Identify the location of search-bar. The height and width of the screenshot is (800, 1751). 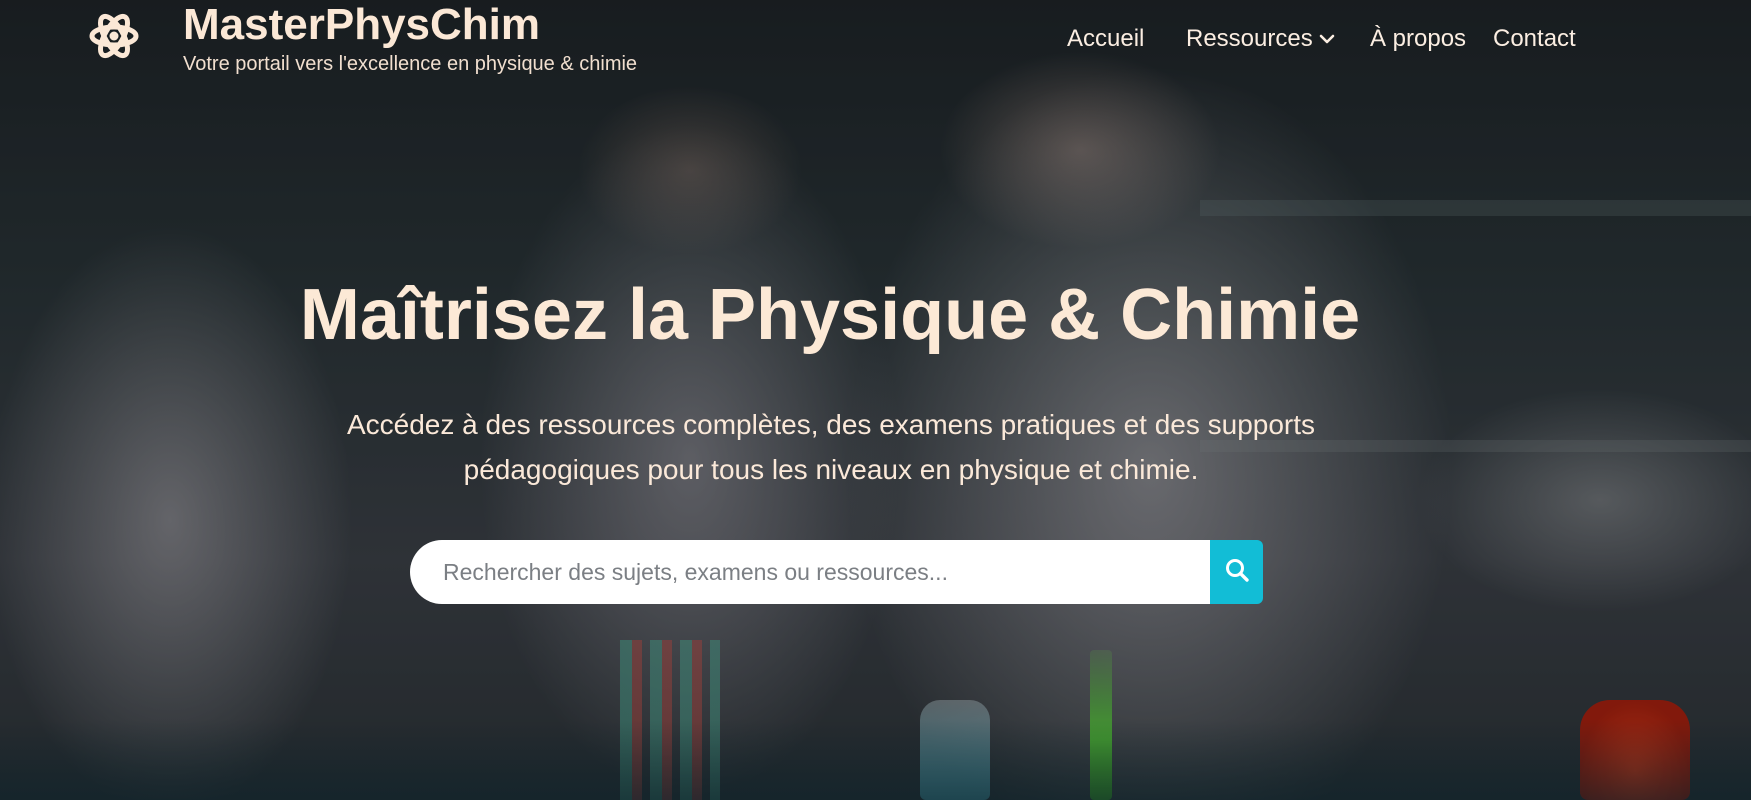
(836, 572).